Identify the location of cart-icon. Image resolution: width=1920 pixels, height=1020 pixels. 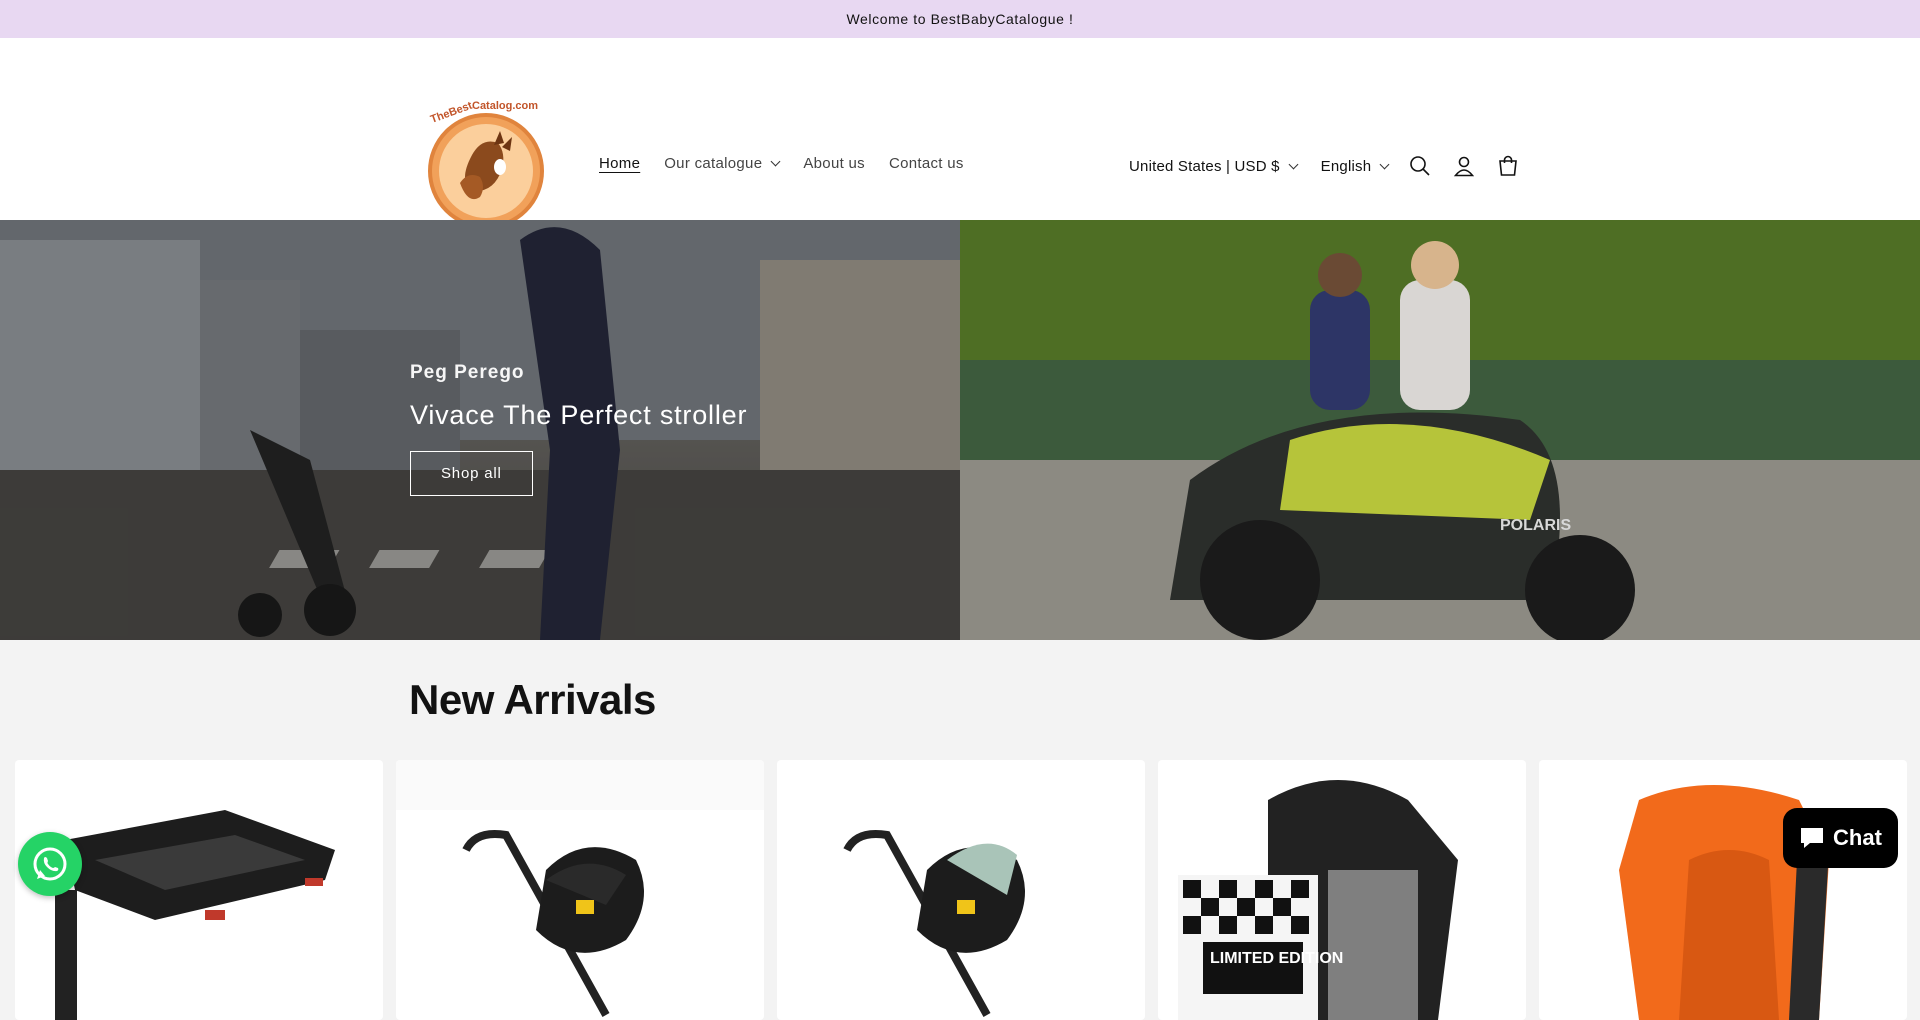
(1508, 165).